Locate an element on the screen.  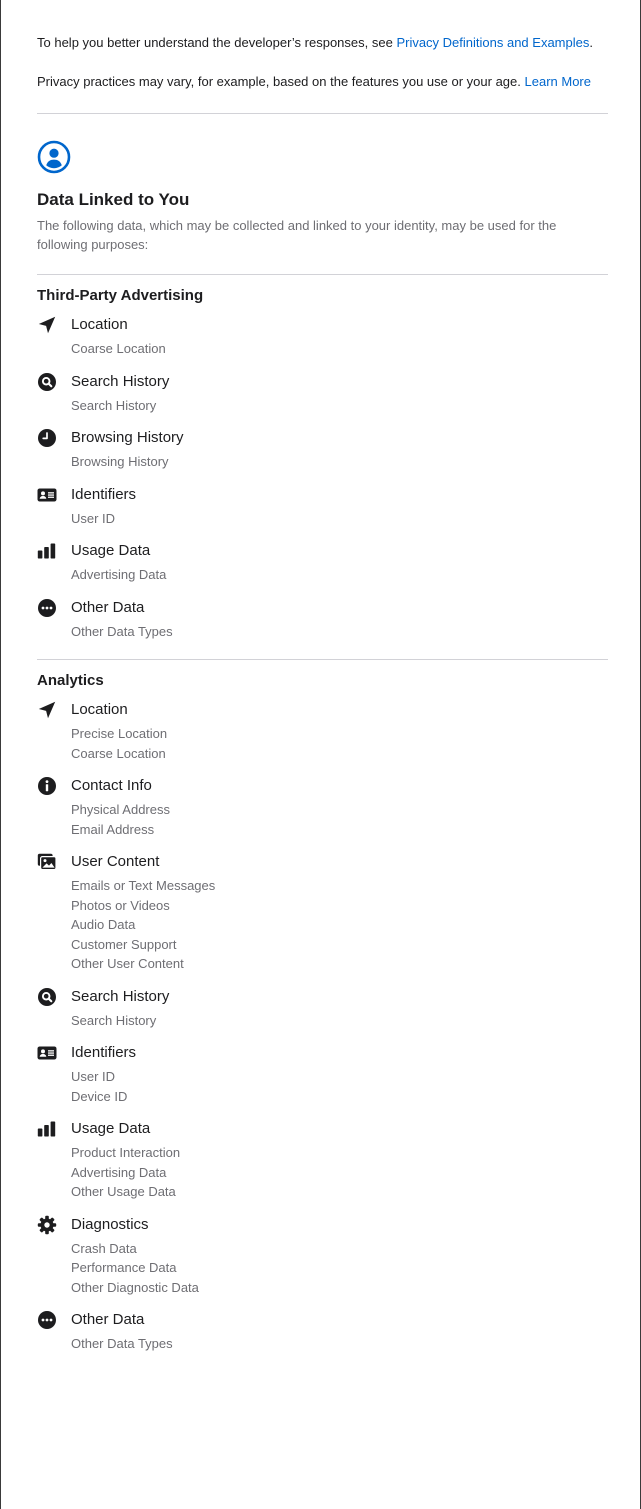
data-category-list: Advertising Data is located at coordinates (339, 575).